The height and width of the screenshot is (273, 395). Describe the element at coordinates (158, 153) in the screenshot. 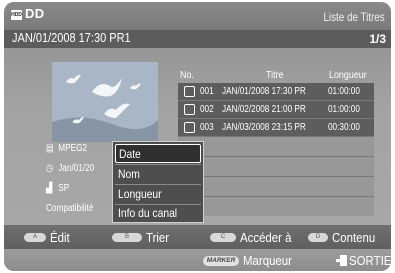

I see `sort-option-date: Date` at that location.